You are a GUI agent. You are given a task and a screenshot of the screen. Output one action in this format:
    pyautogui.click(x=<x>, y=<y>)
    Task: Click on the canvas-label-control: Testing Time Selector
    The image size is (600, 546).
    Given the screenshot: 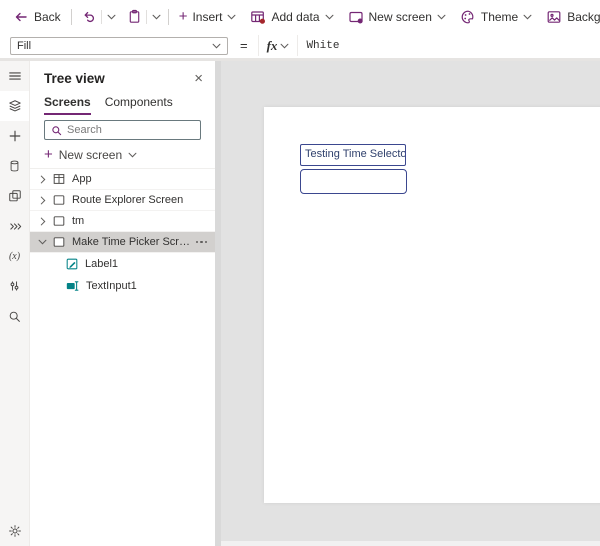 What is the action you would take?
    pyautogui.click(x=353, y=155)
    